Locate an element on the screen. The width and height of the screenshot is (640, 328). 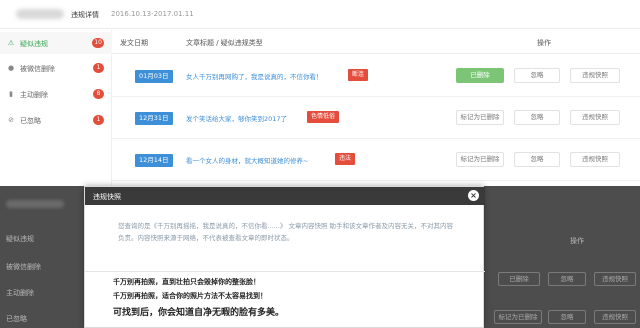
sidebar-item-label: 疑似违规 is located at coordinates (34, 44).